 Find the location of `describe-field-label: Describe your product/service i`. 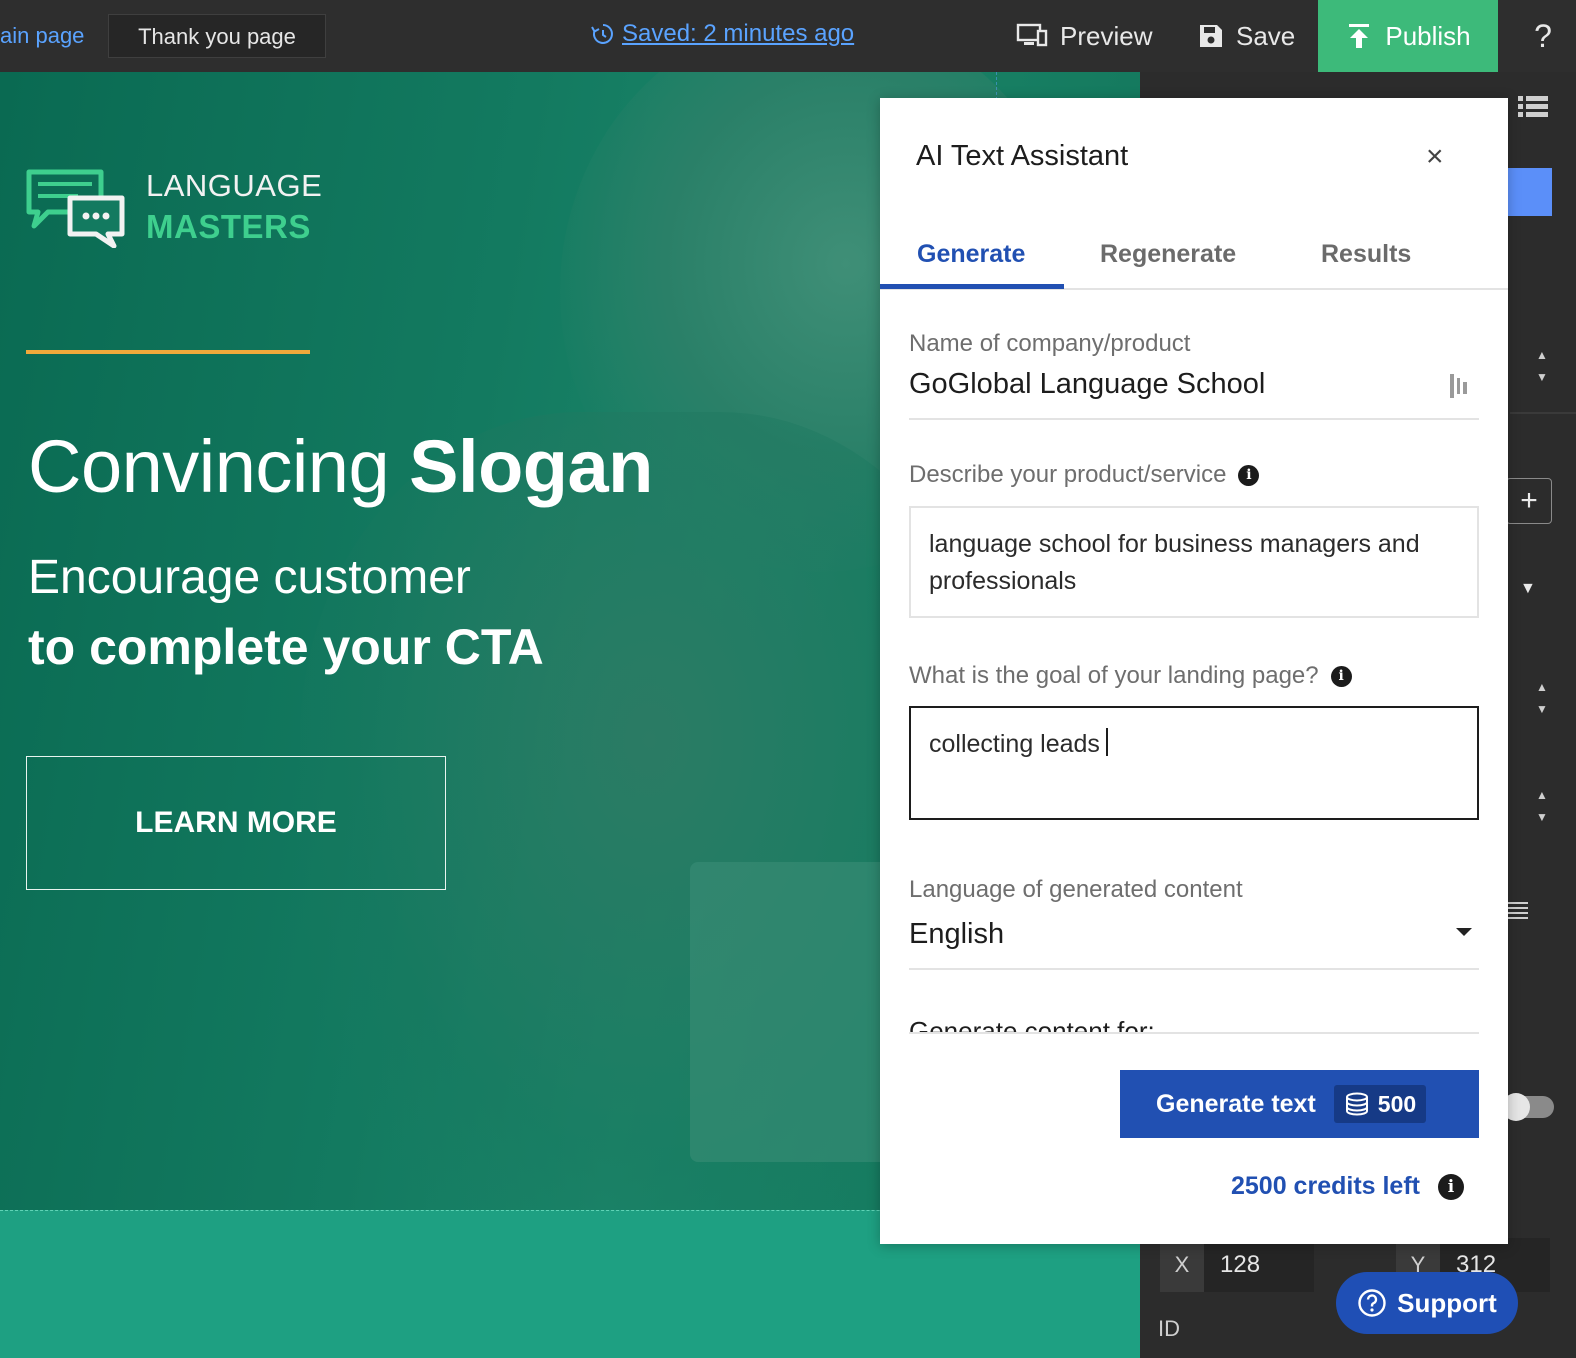

describe-field-label: Describe your product/service i is located at coordinates (1084, 475).